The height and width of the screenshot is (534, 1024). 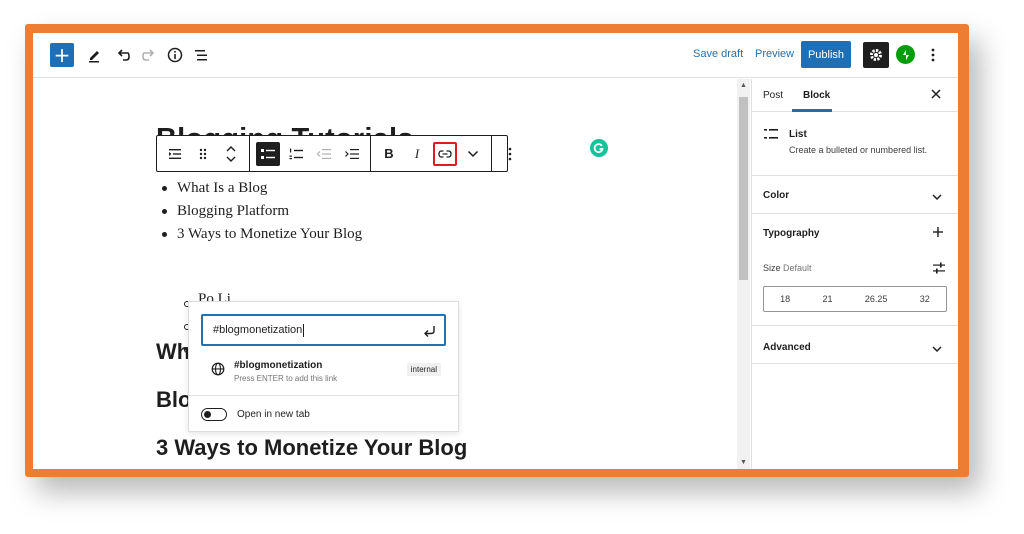 I want to click on ordered-list-icon, so click(x=296, y=153).